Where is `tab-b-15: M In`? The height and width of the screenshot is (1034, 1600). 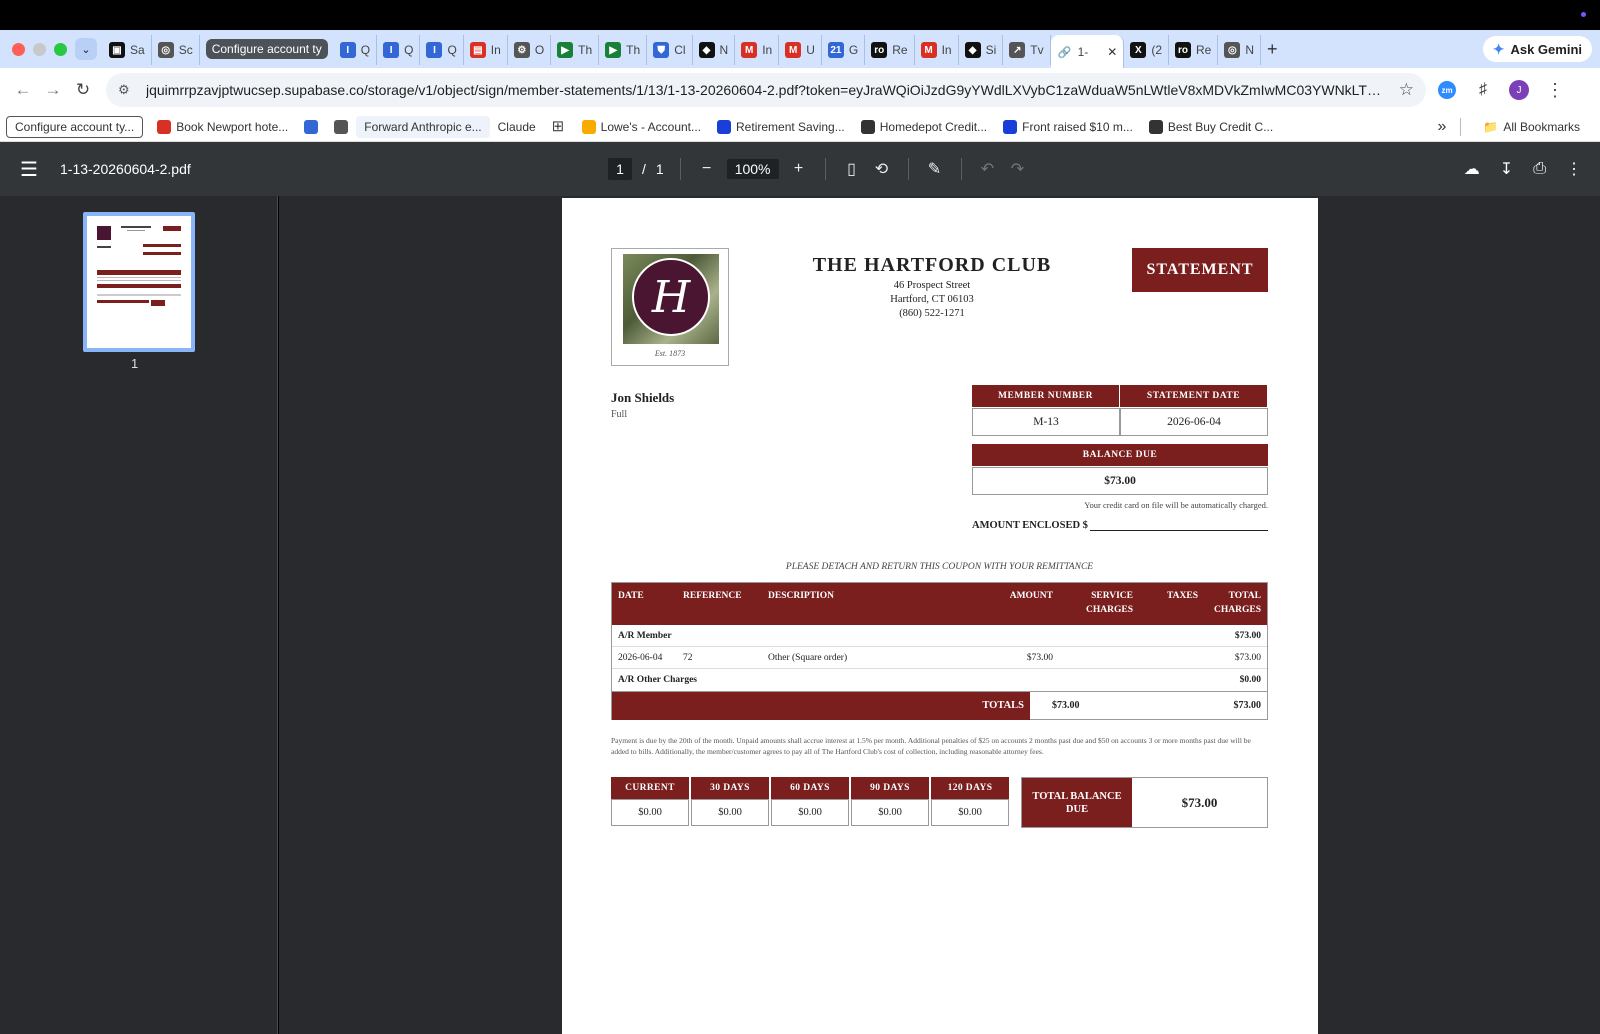
tab-b-15: M In is located at coordinates (937, 50).